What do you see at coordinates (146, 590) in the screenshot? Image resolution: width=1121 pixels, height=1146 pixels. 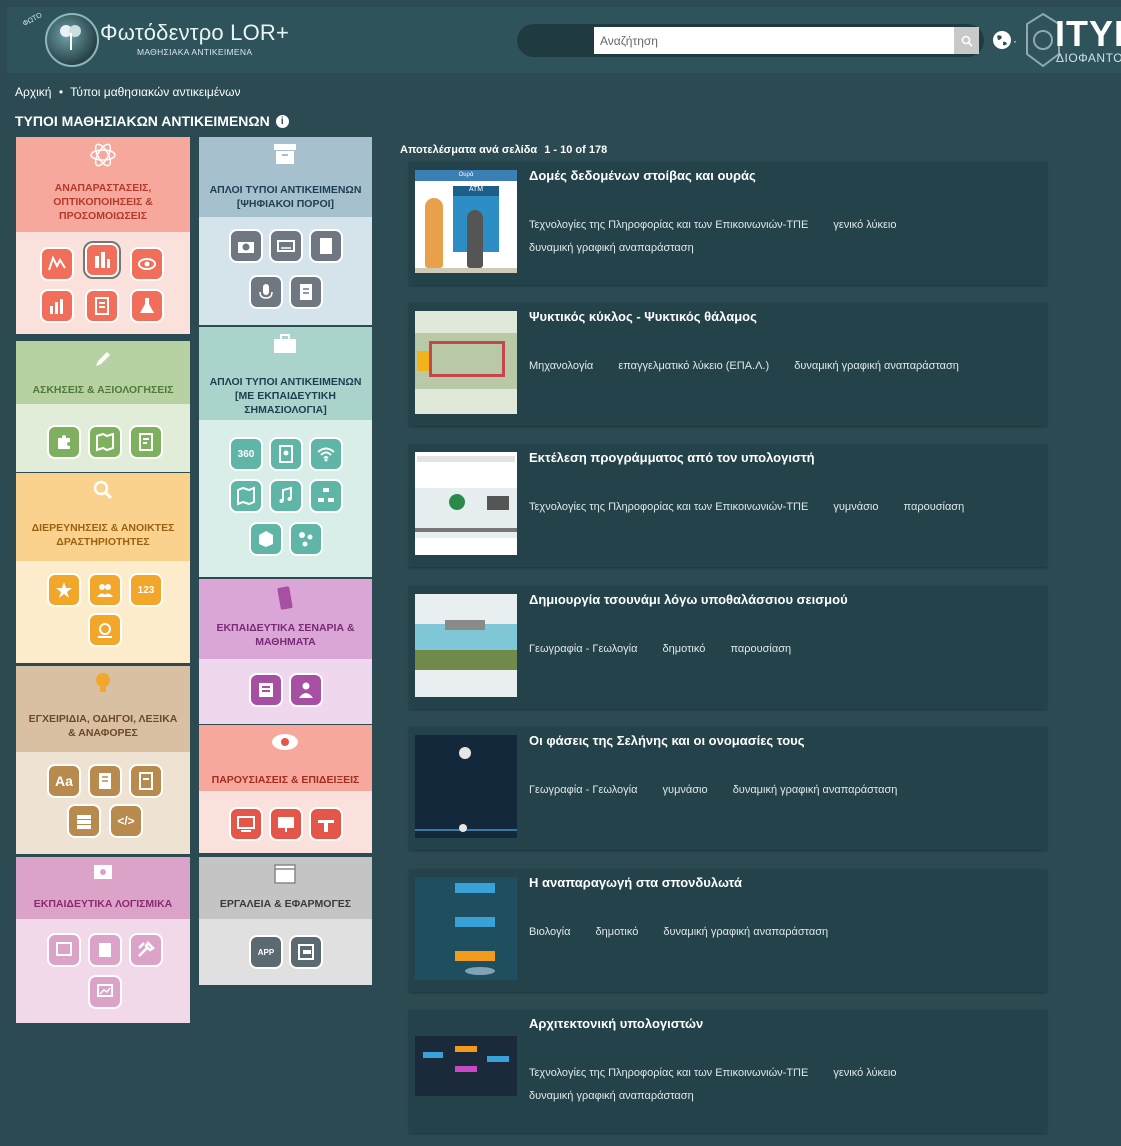 I see `number-blocks-icon: 123` at bounding box center [146, 590].